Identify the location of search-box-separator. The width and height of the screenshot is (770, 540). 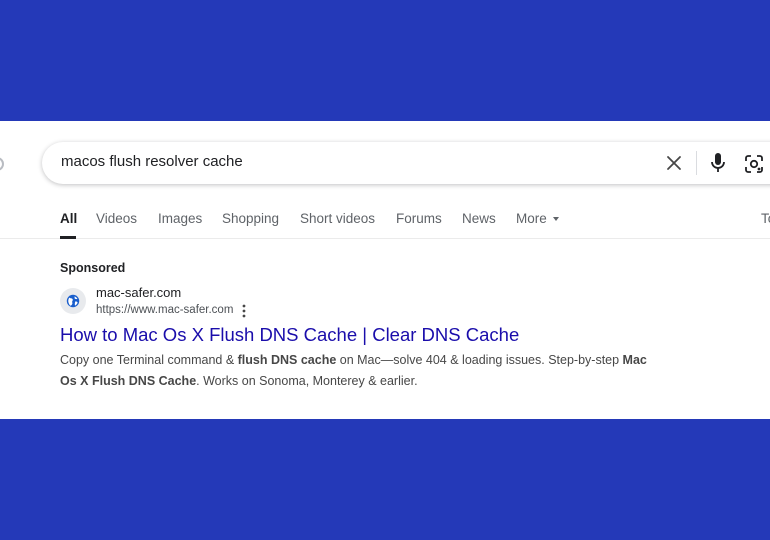
(696, 163).